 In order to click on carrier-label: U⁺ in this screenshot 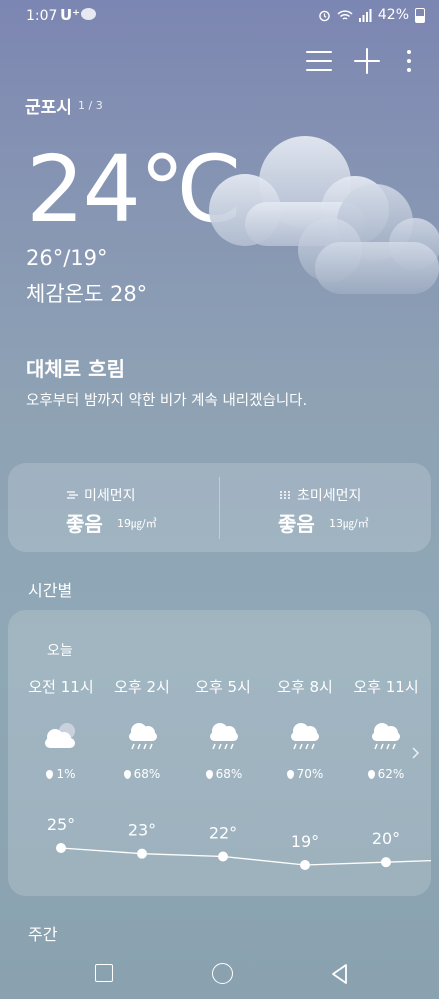, I will do `click(70, 15)`.